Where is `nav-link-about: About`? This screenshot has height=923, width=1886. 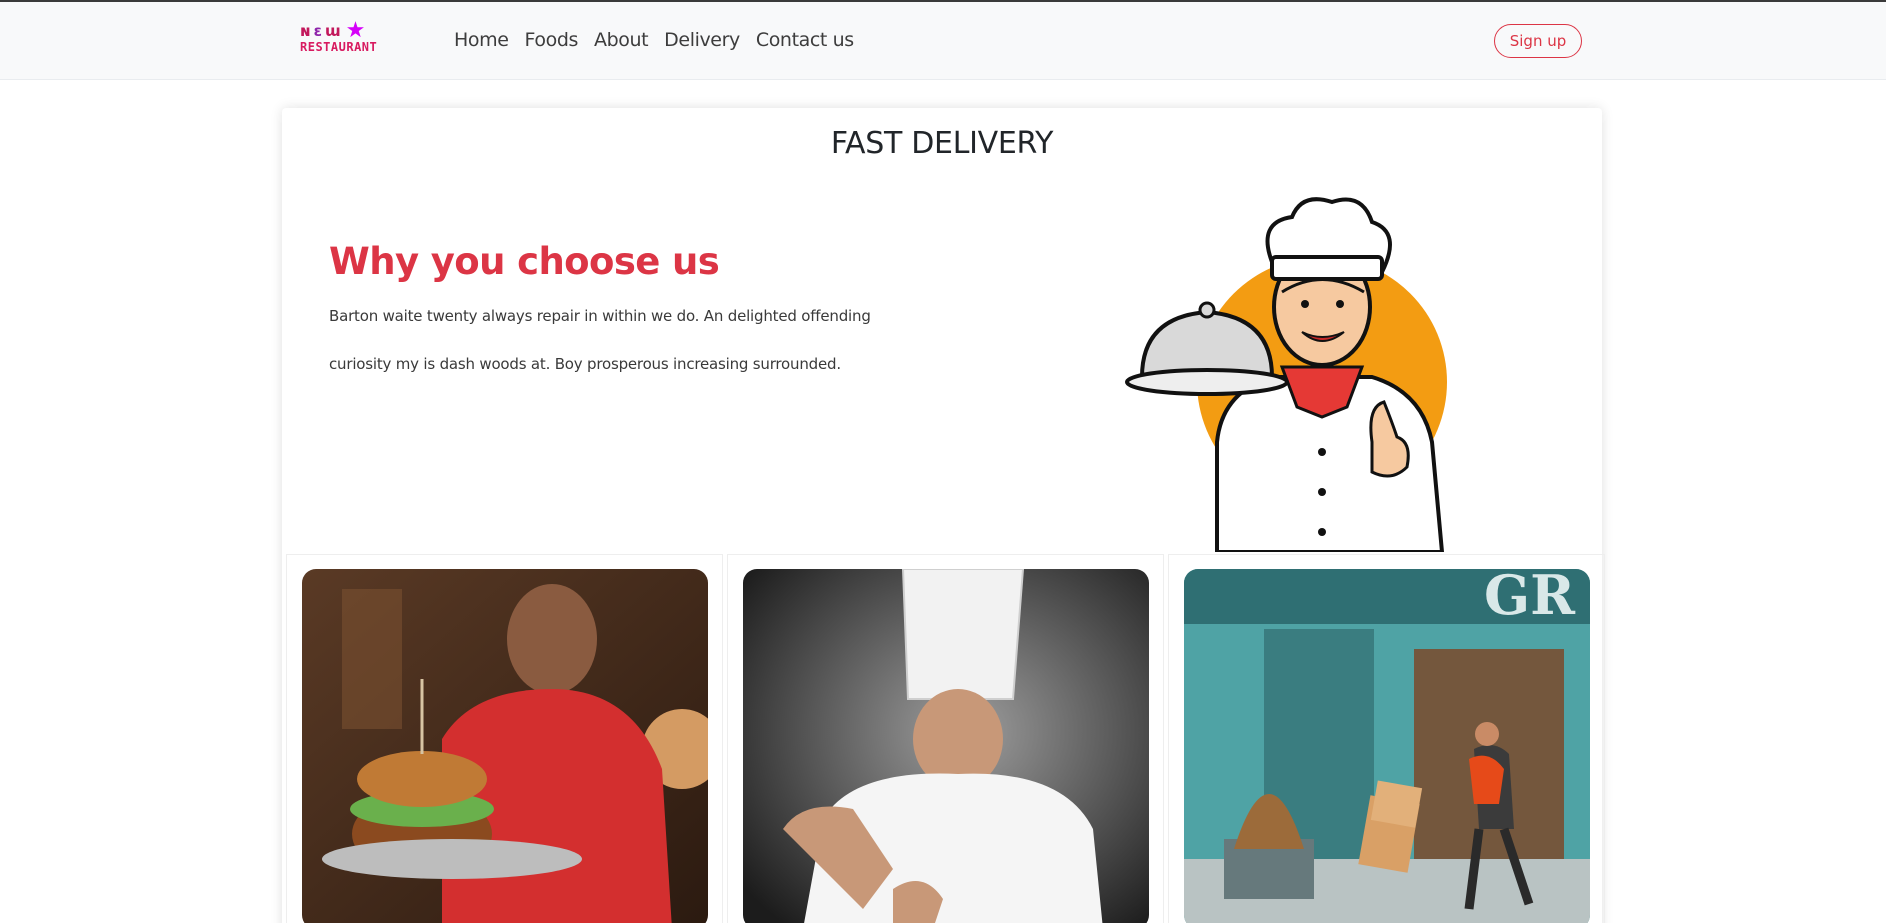
nav-link-about: About is located at coordinates (621, 40).